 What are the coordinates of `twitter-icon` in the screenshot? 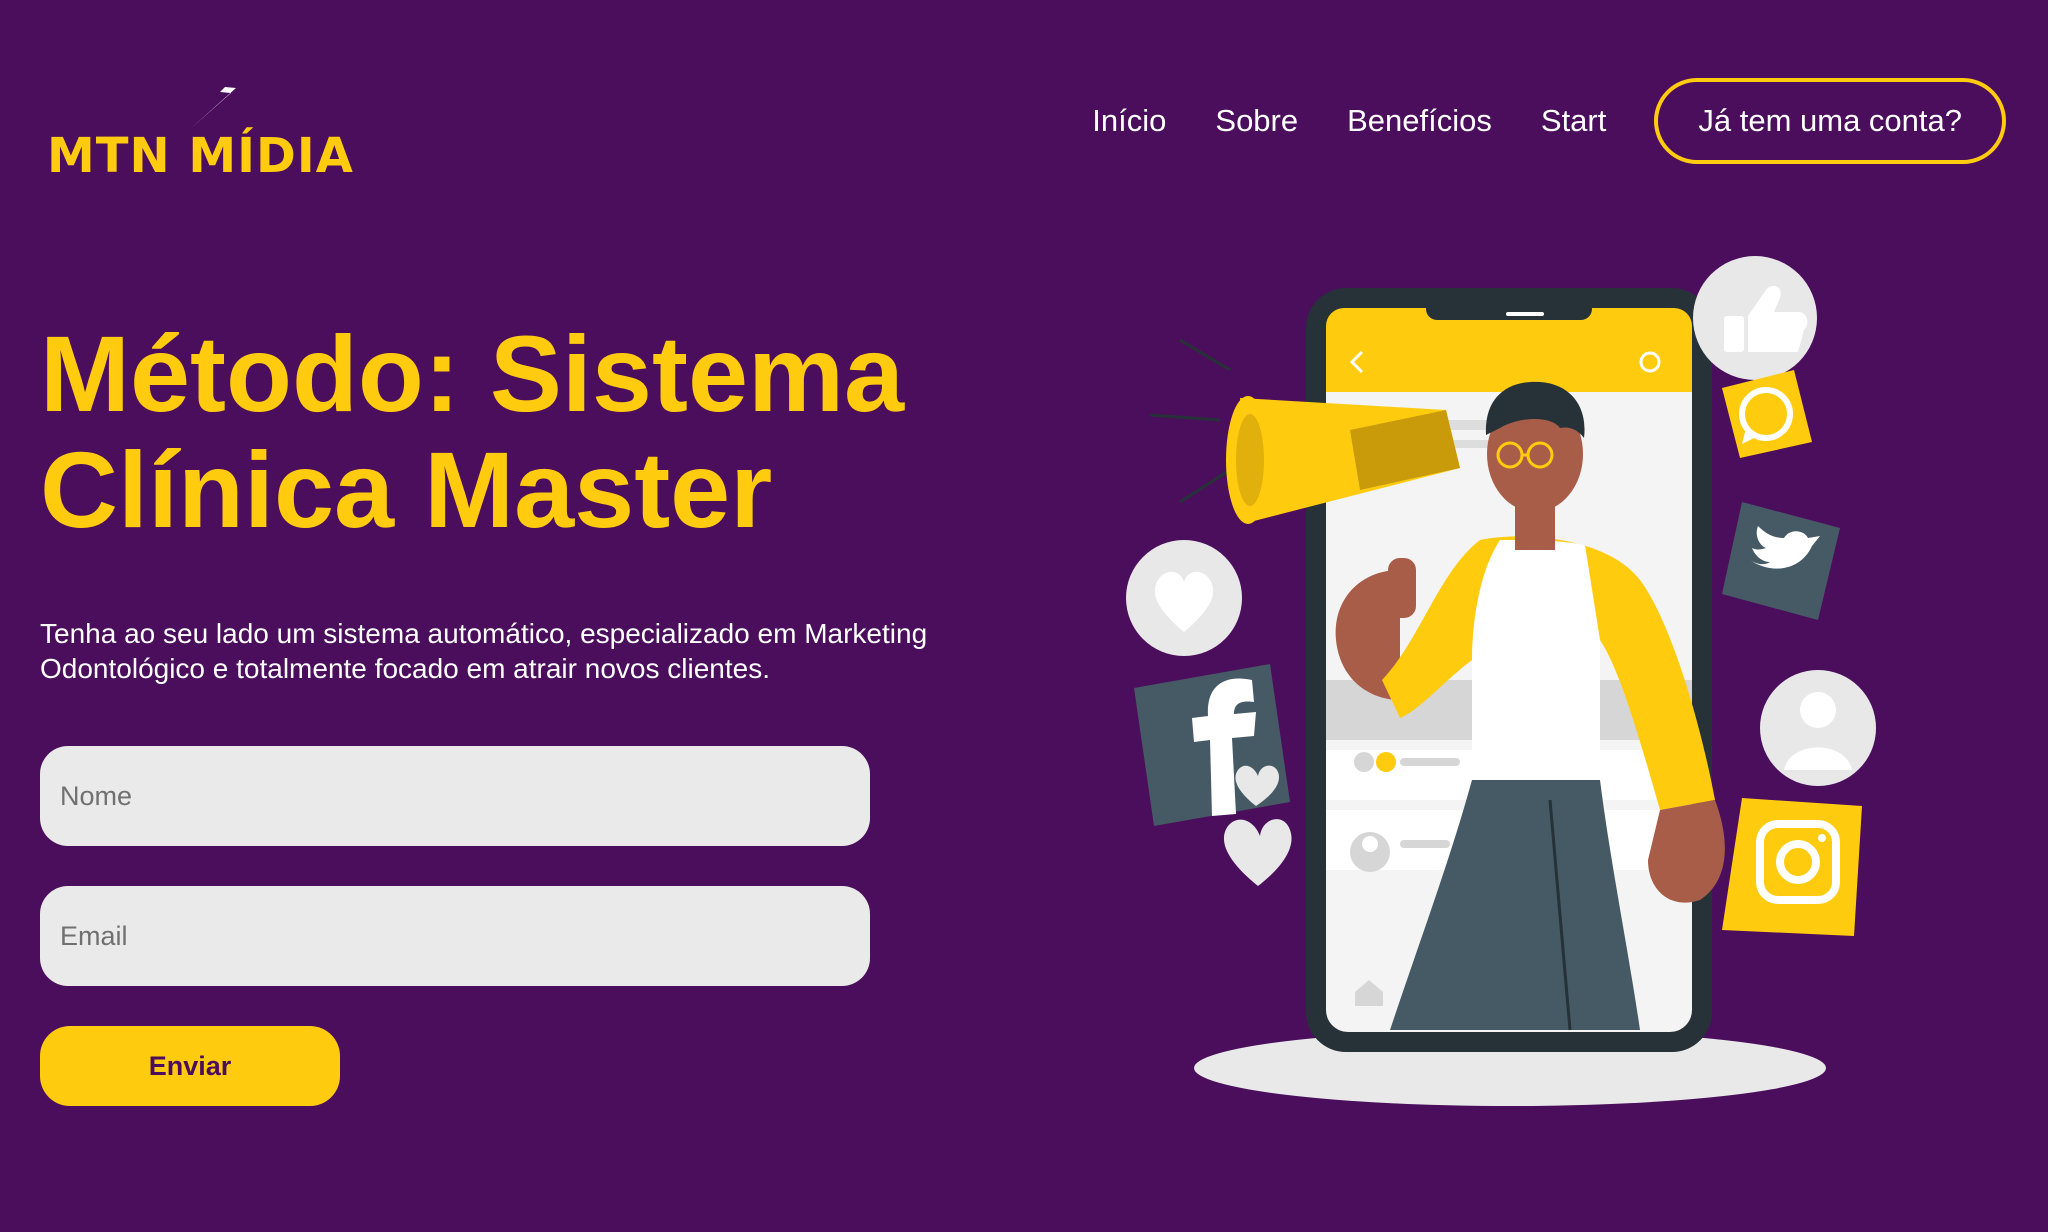 It's located at (1781, 561).